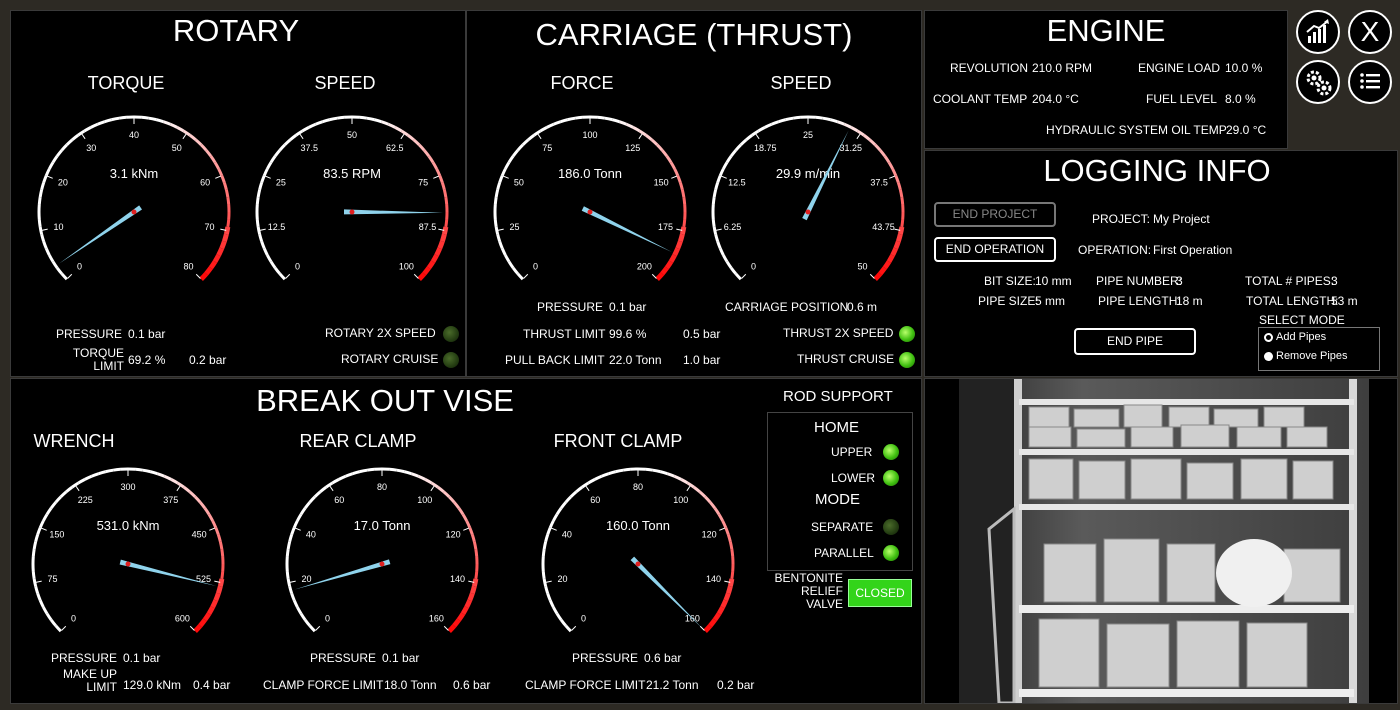  I want to click on carriage-speed-title: SPEED, so click(801, 83).